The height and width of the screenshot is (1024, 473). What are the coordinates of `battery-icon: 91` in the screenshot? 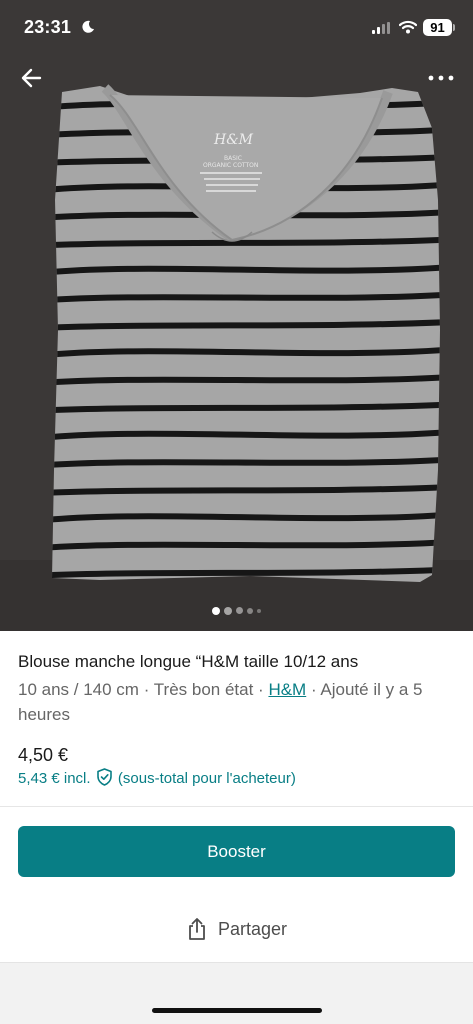 It's located at (437, 27).